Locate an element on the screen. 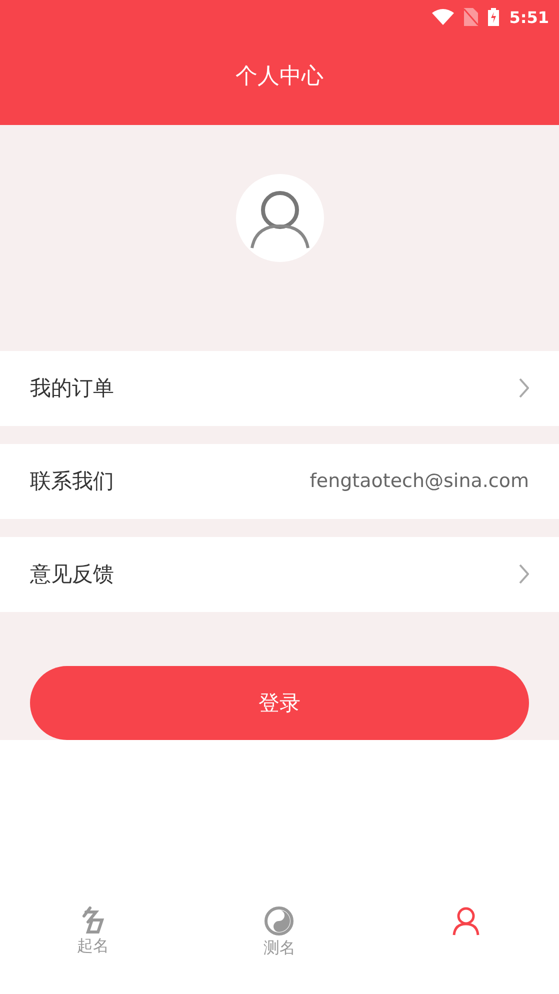 The image size is (559, 994). calligraphy-icon is located at coordinates (93, 920).